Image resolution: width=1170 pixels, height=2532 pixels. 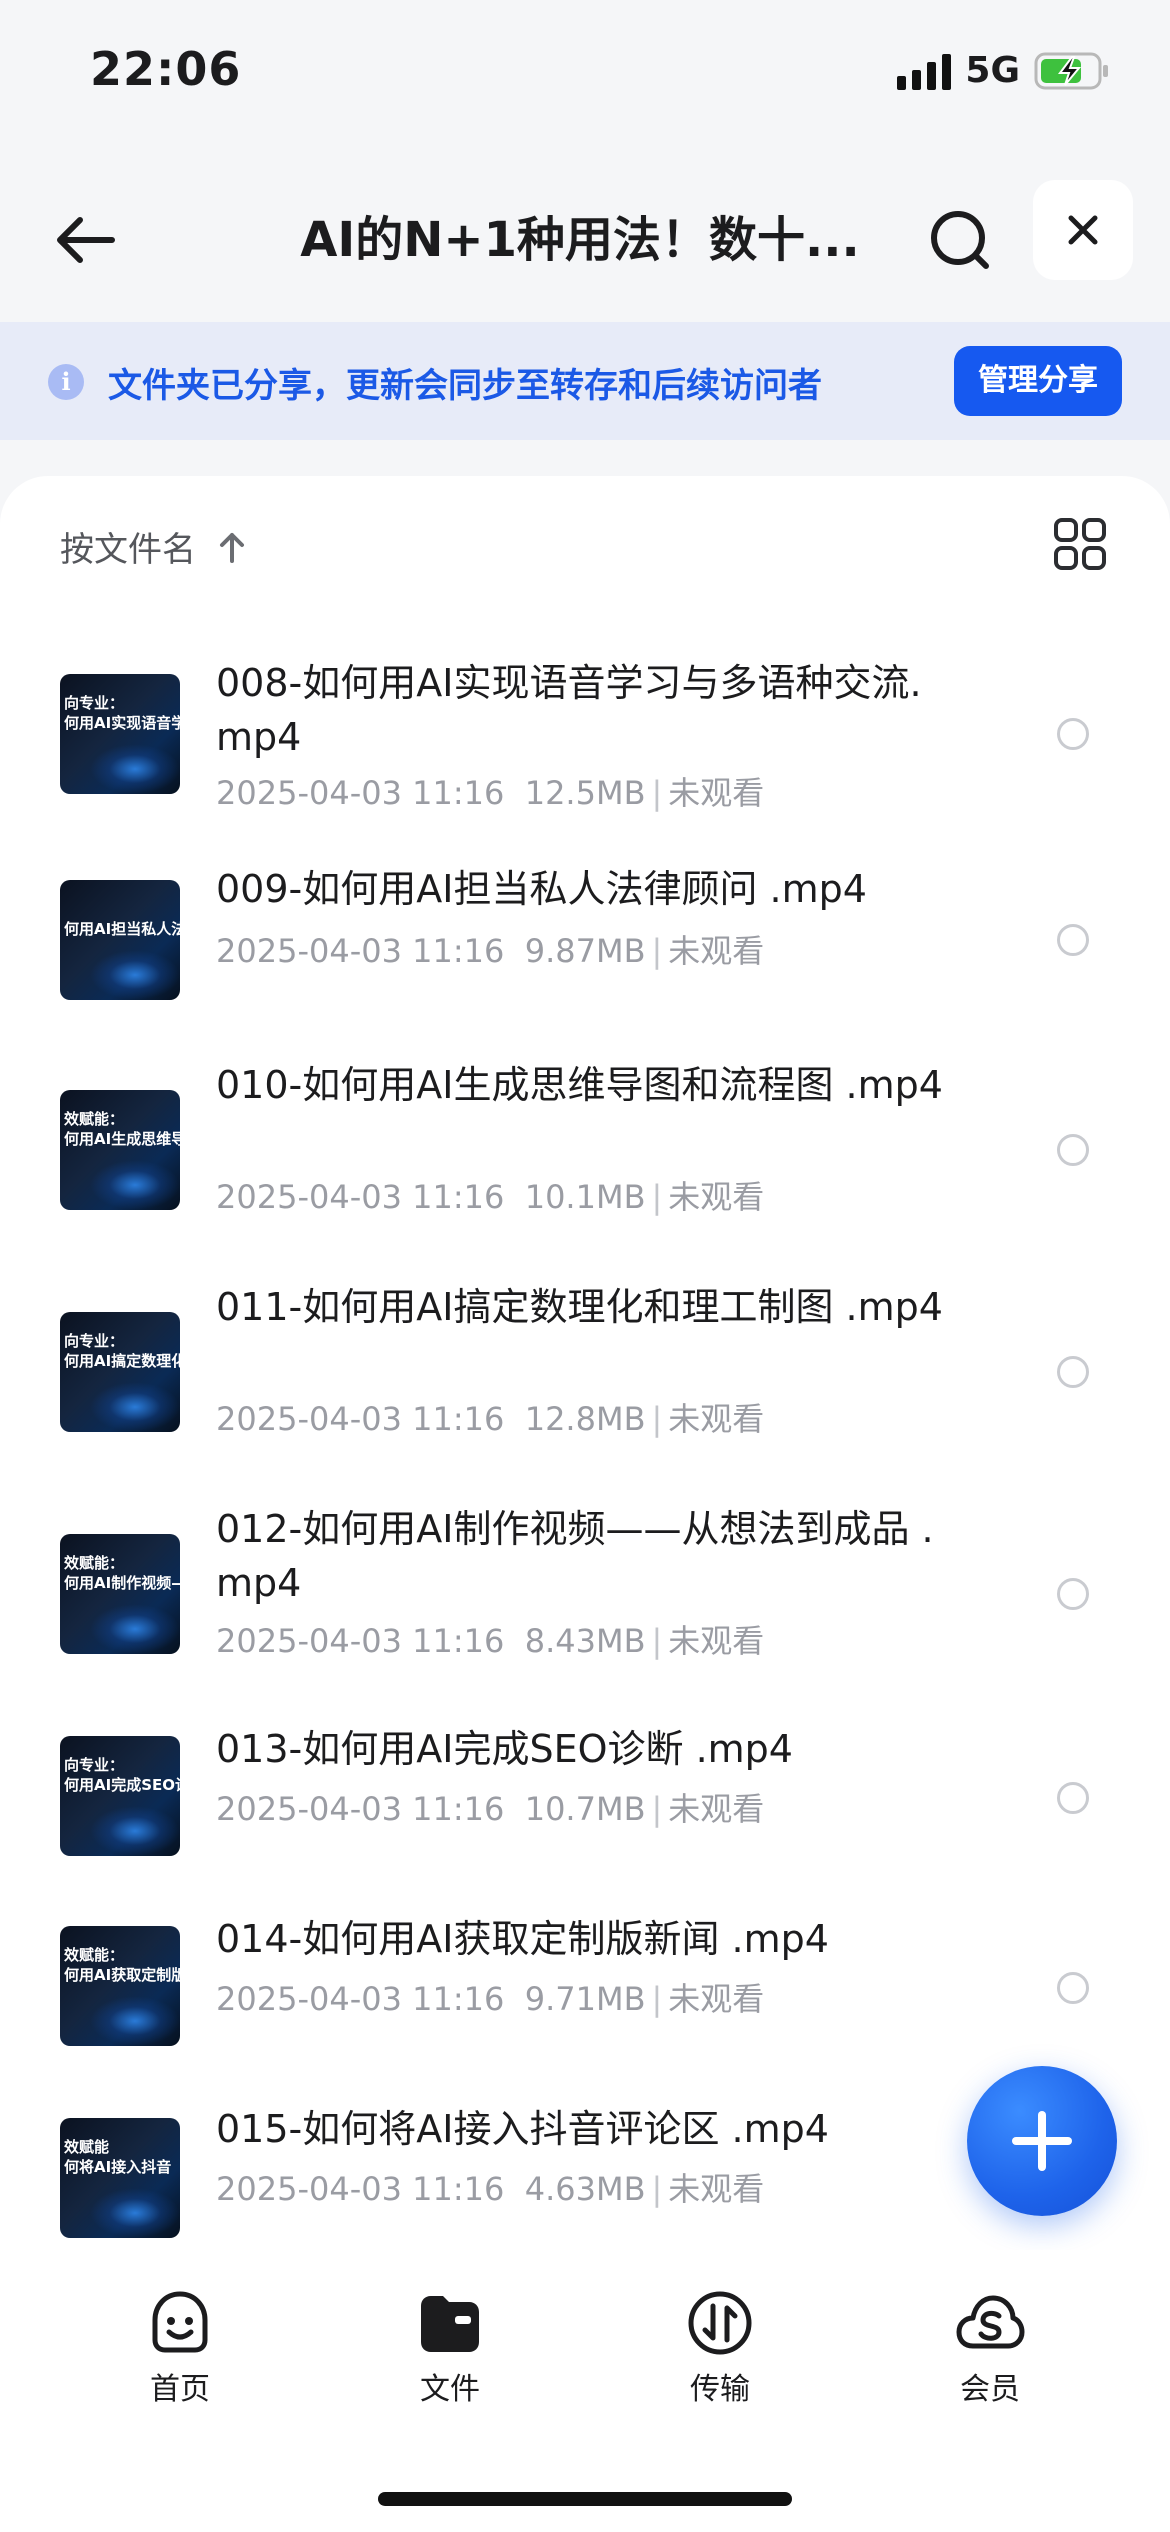 I want to click on file-name: 014-如何用AI获取定制版新闻 .mp4, so click(x=522, y=1939).